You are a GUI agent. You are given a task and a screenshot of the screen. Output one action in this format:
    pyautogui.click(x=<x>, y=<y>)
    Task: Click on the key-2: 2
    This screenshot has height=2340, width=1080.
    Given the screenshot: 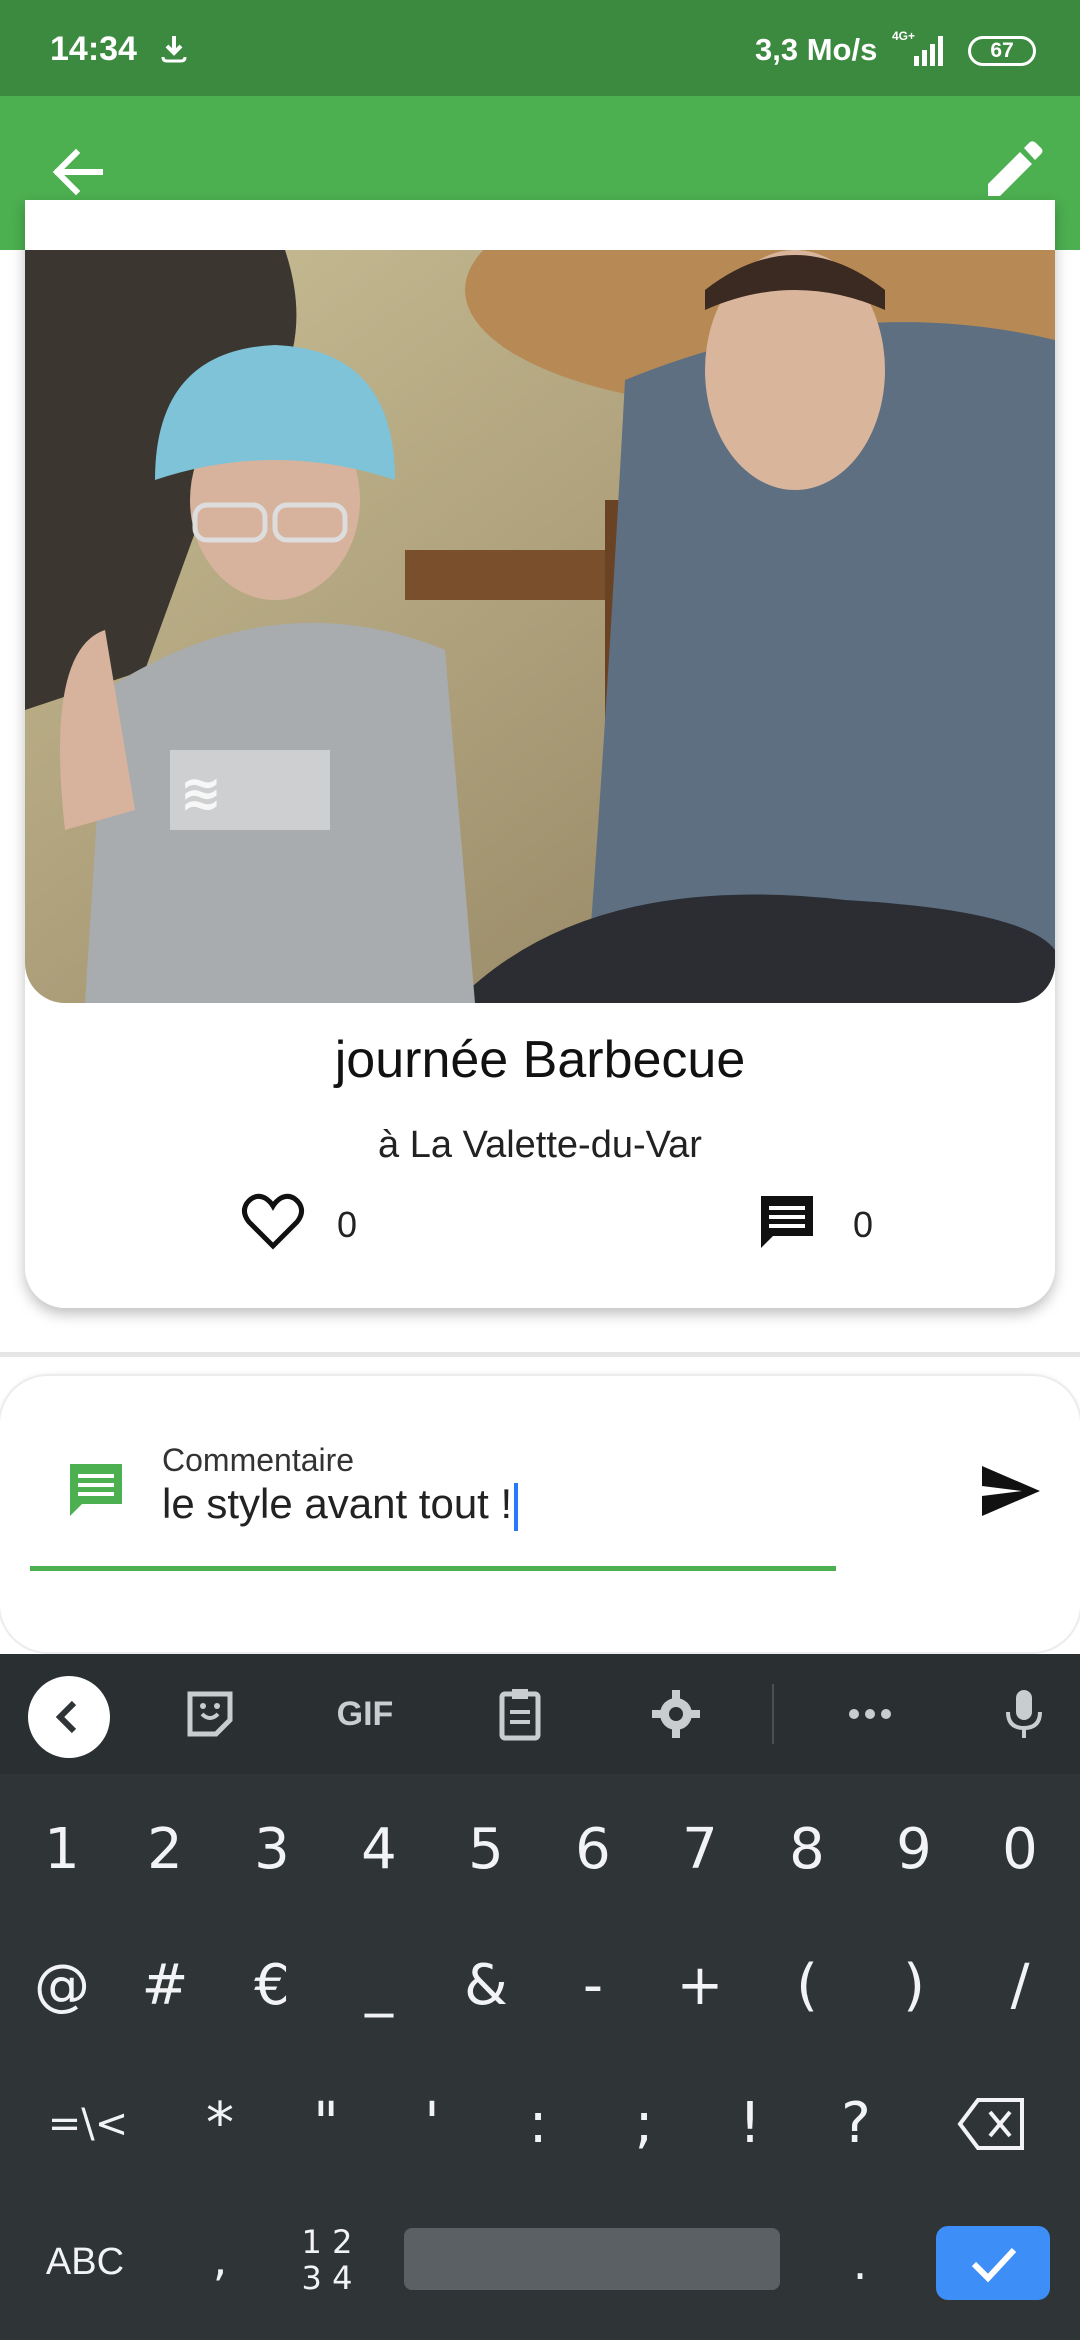 What is the action you would take?
    pyautogui.click(x=165, y=1850)
    